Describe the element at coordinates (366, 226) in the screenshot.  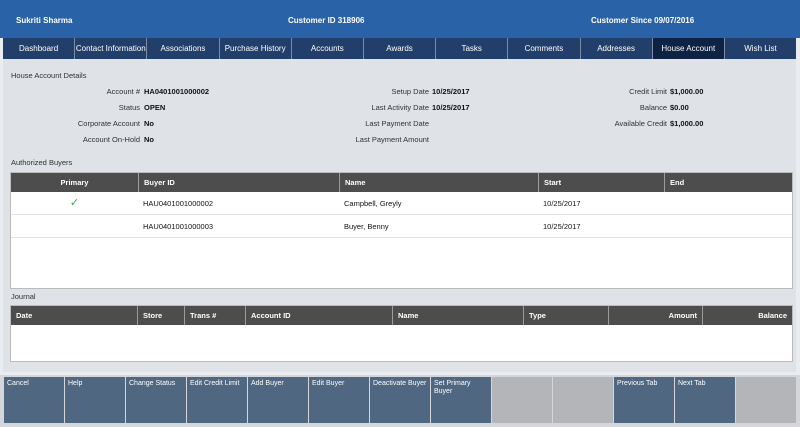
I see `buyer-name-cell: Buyer, Benny` at that location.